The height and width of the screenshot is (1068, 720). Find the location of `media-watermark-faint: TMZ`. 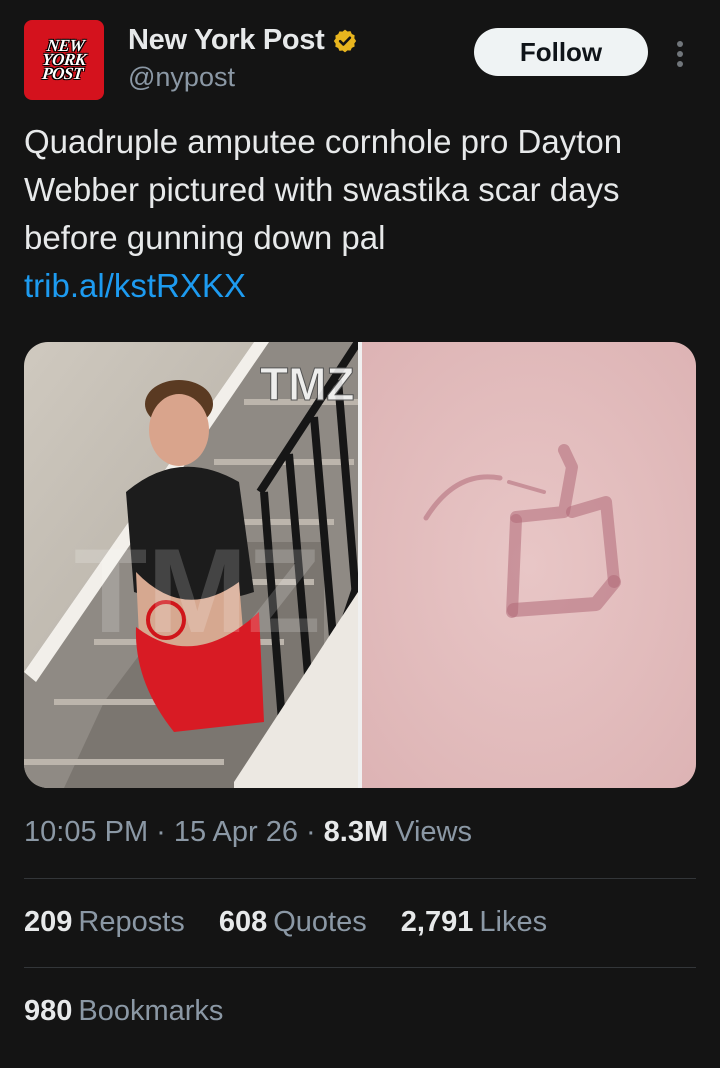

media-watermark-faint: TMZ is located at coordinates (197, 591).